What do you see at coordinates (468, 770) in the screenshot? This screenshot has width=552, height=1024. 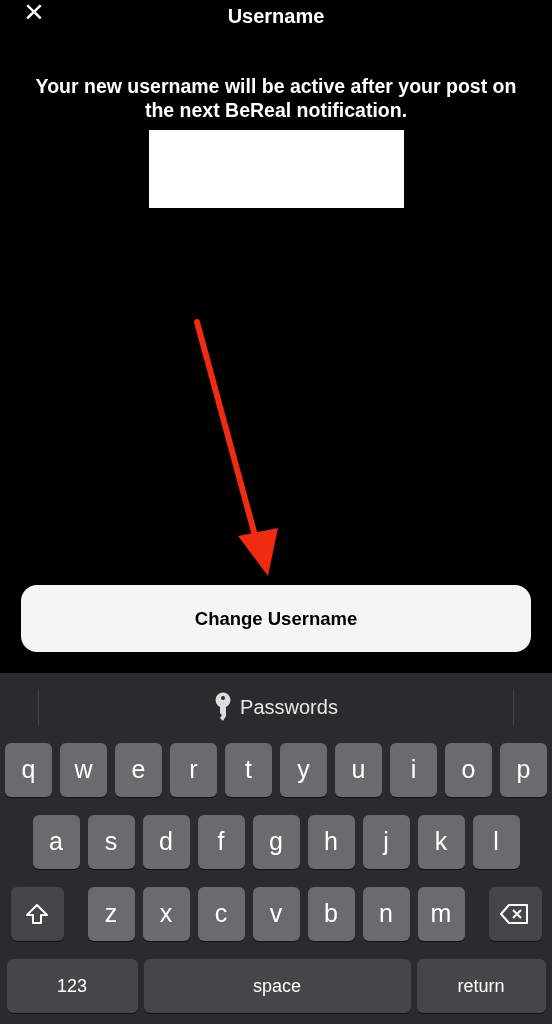 I see `keyboard-key: o` at bounding box center [468, 770].